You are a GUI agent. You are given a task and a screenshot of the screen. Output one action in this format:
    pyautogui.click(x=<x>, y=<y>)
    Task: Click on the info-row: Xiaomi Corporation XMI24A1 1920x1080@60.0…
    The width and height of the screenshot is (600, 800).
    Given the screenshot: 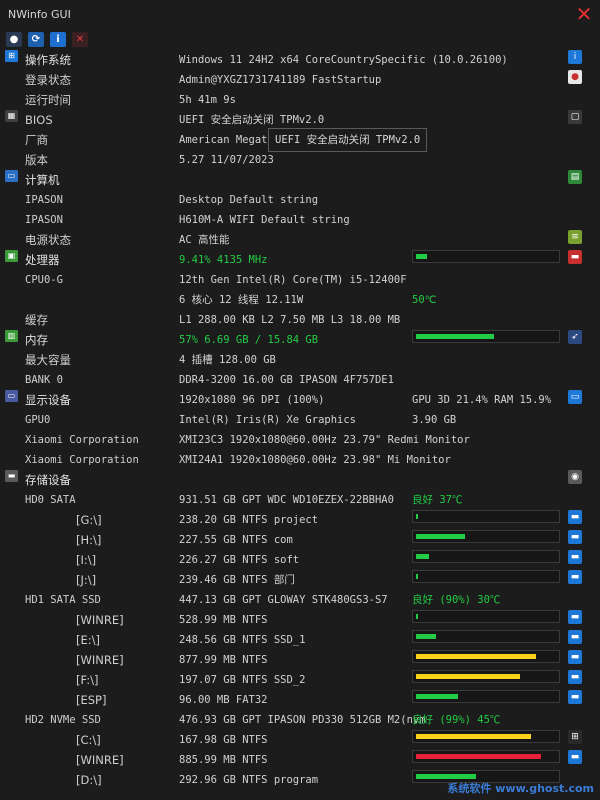 What is the action you would take?
    pyautogui.click(x=300, y=460)
    